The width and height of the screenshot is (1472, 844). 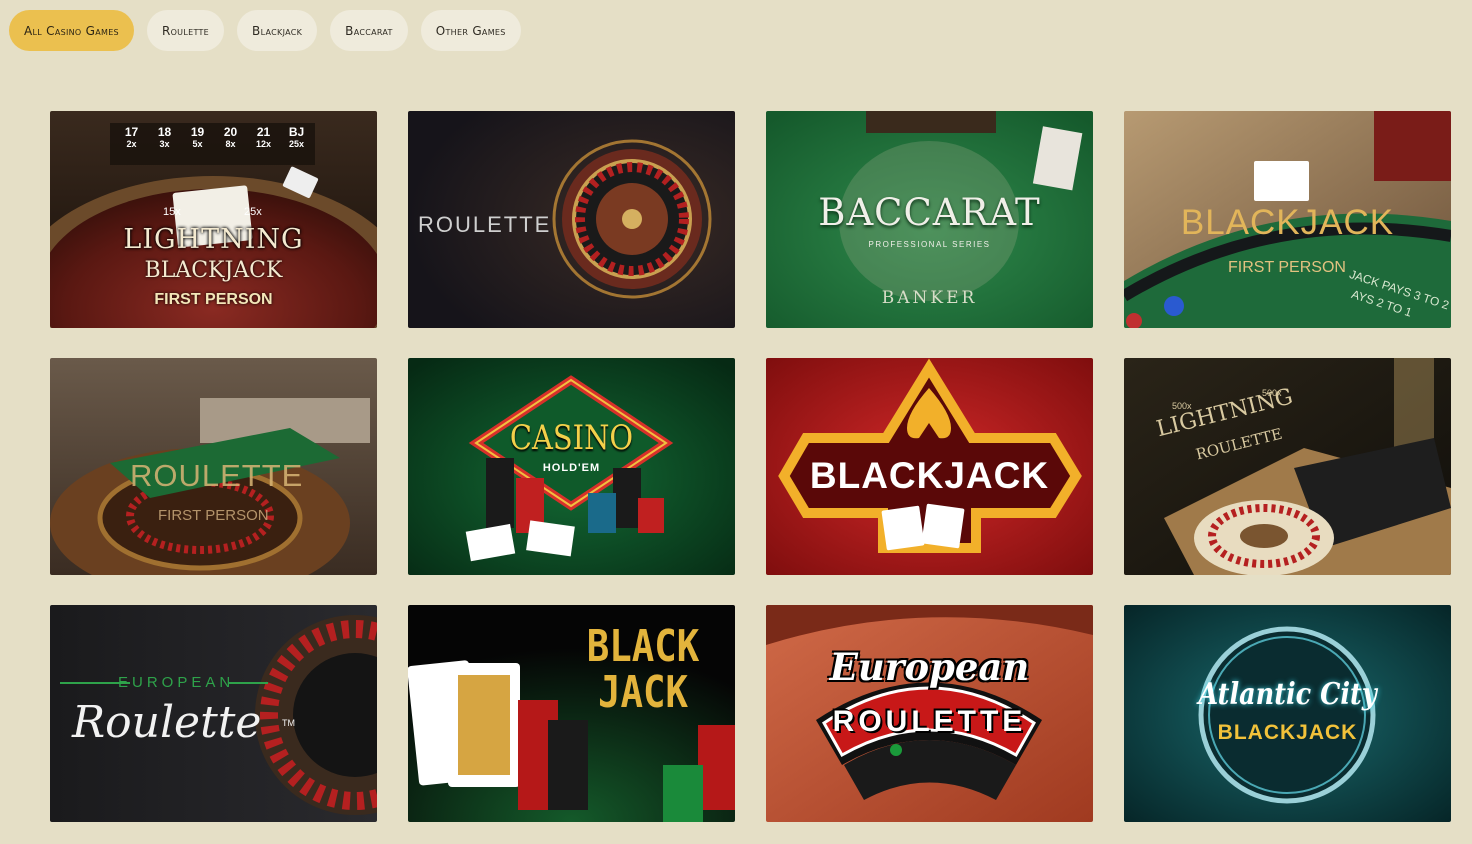 What do you see at coordinates (71, 30) in the screenshot?
I see `tab-all-casino-games: All Casino Games` at bounding box center [71, 30].